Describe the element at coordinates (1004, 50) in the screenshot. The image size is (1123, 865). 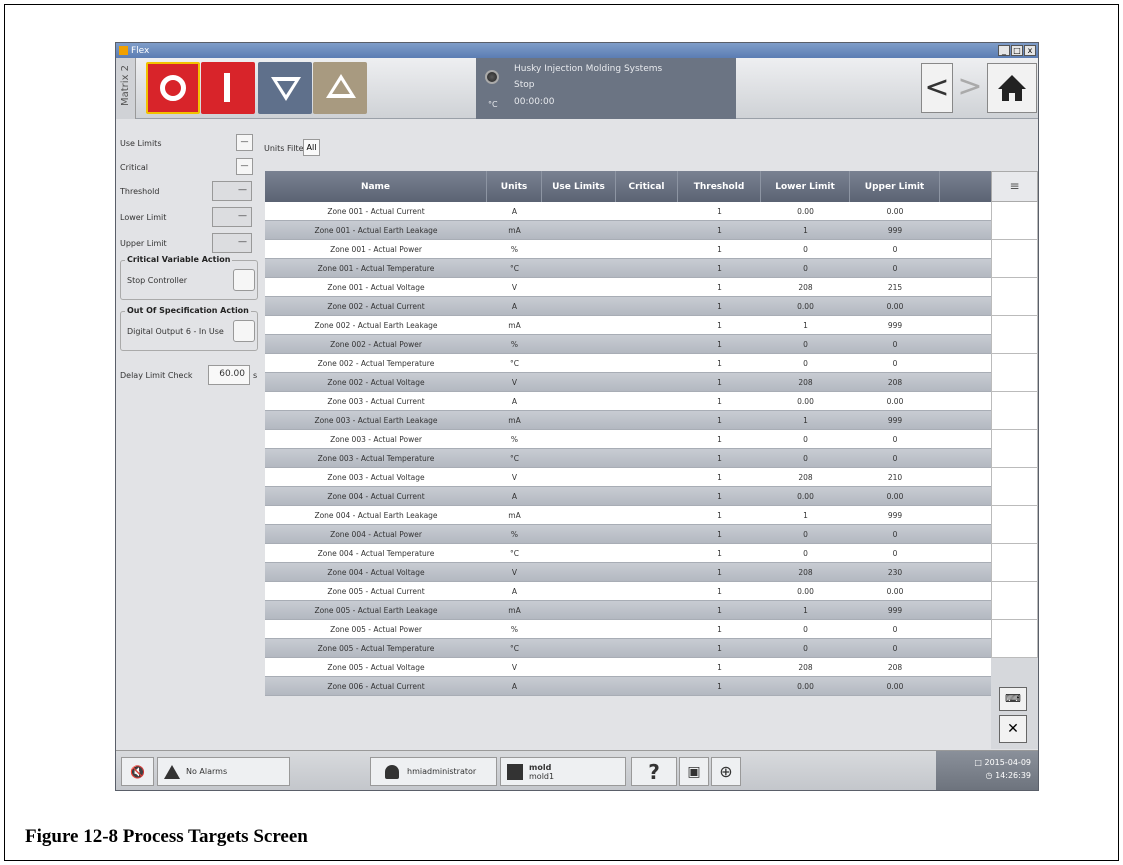
I see `minimize-button: _` at that location.